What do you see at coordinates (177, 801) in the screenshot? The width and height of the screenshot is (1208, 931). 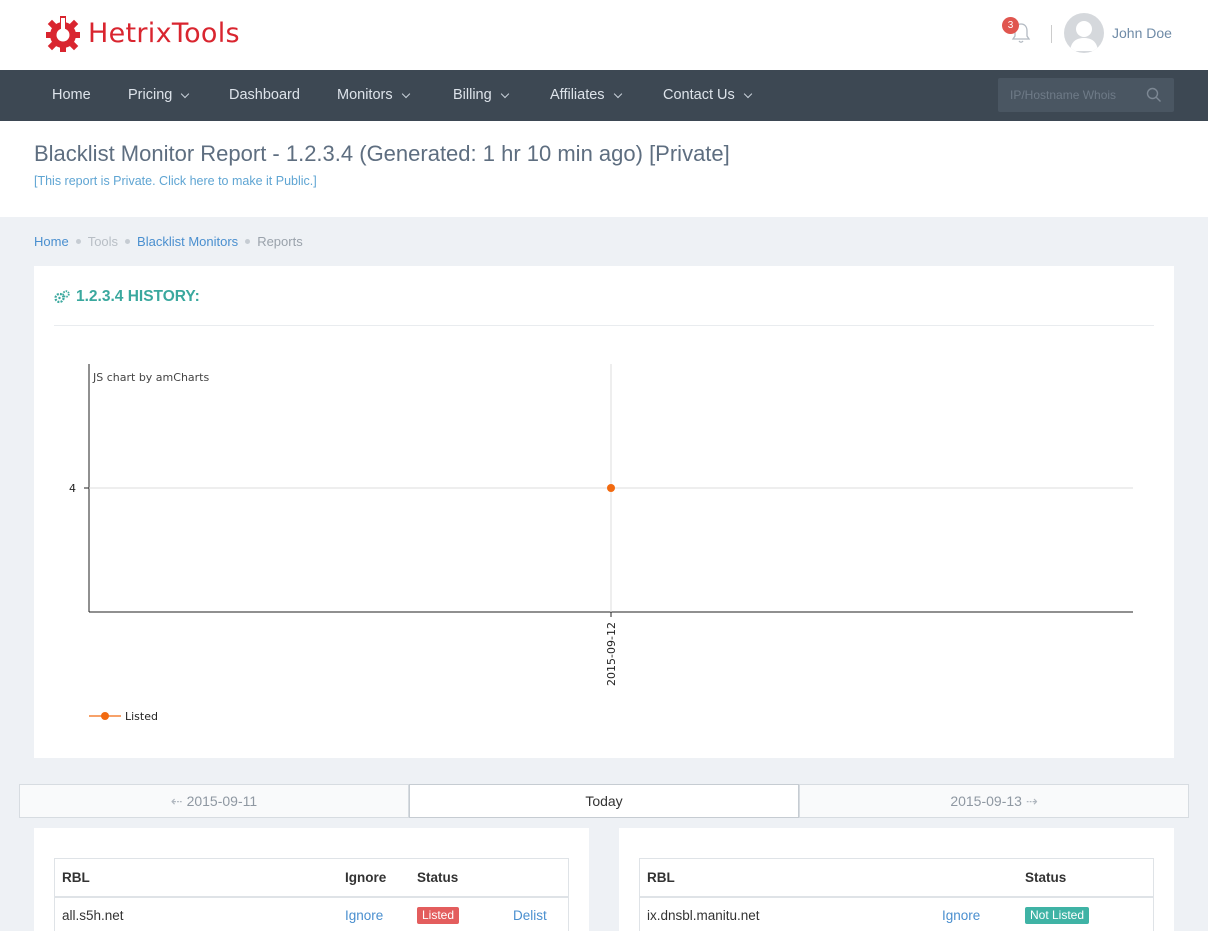 I see `arrow-left-icon: ⇠` at bounding box center [177, 801].